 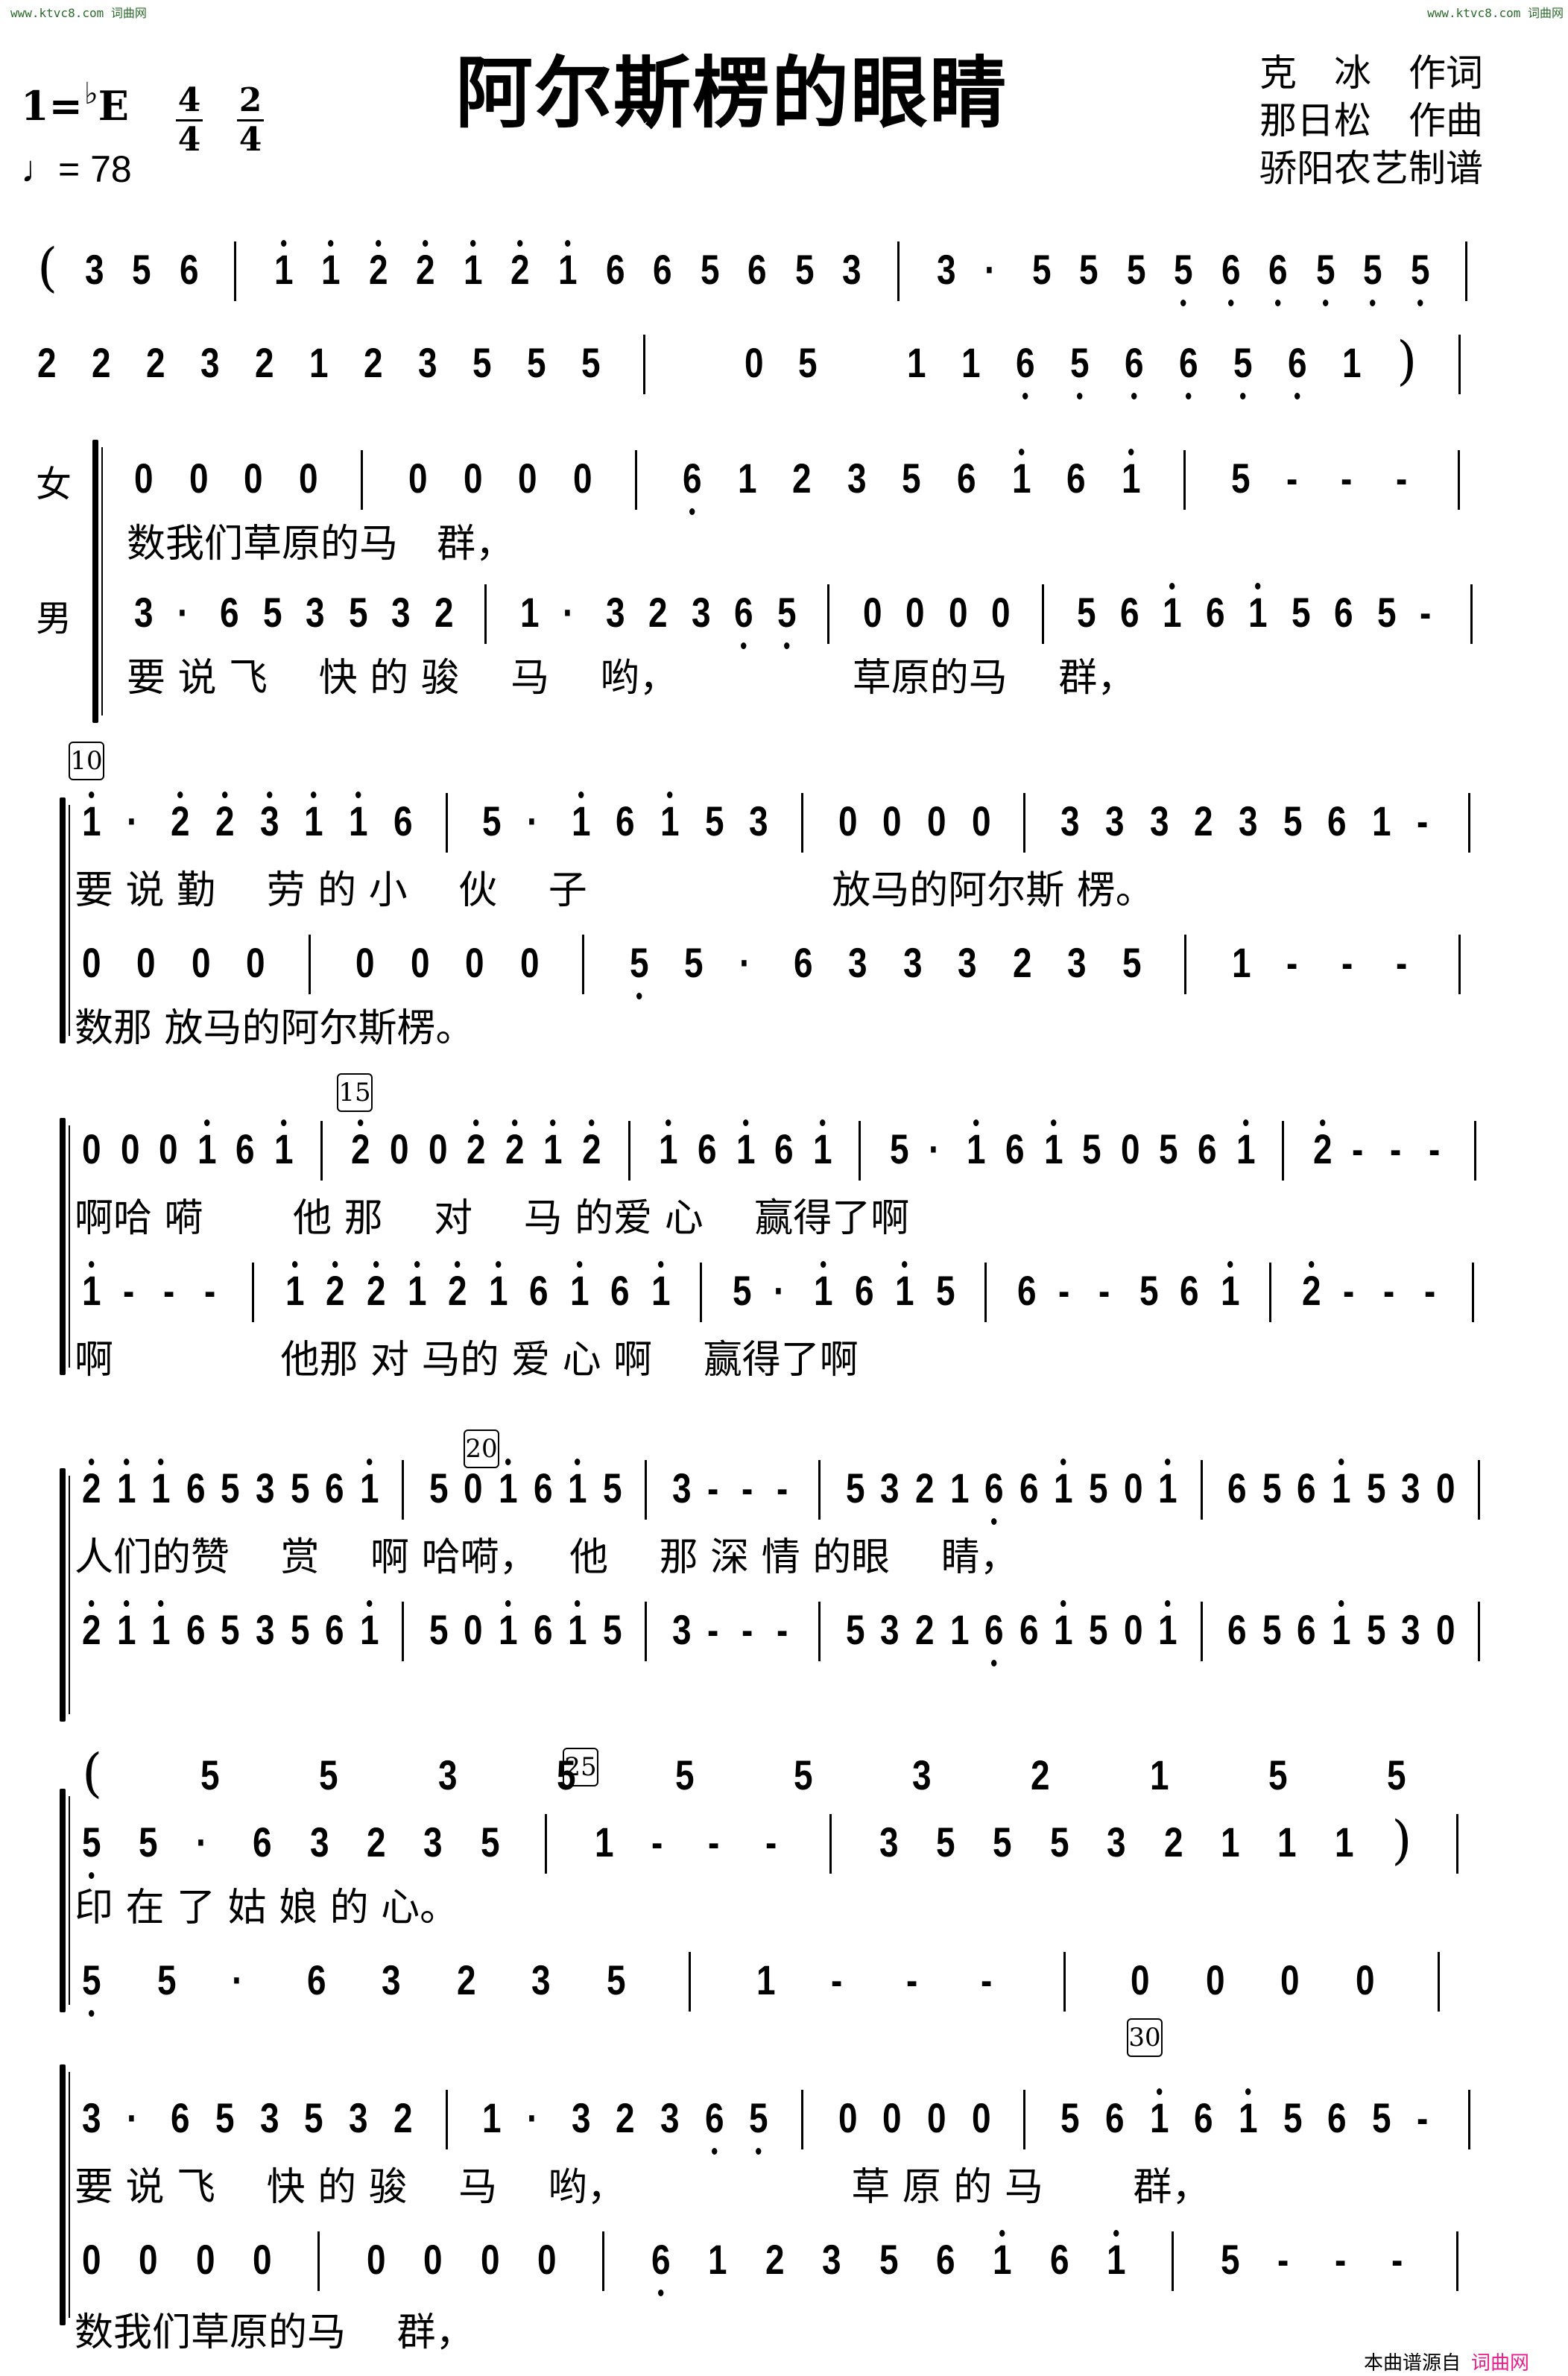 I want to click on time-signature-2-4: 24, so click(x=250, y=120).